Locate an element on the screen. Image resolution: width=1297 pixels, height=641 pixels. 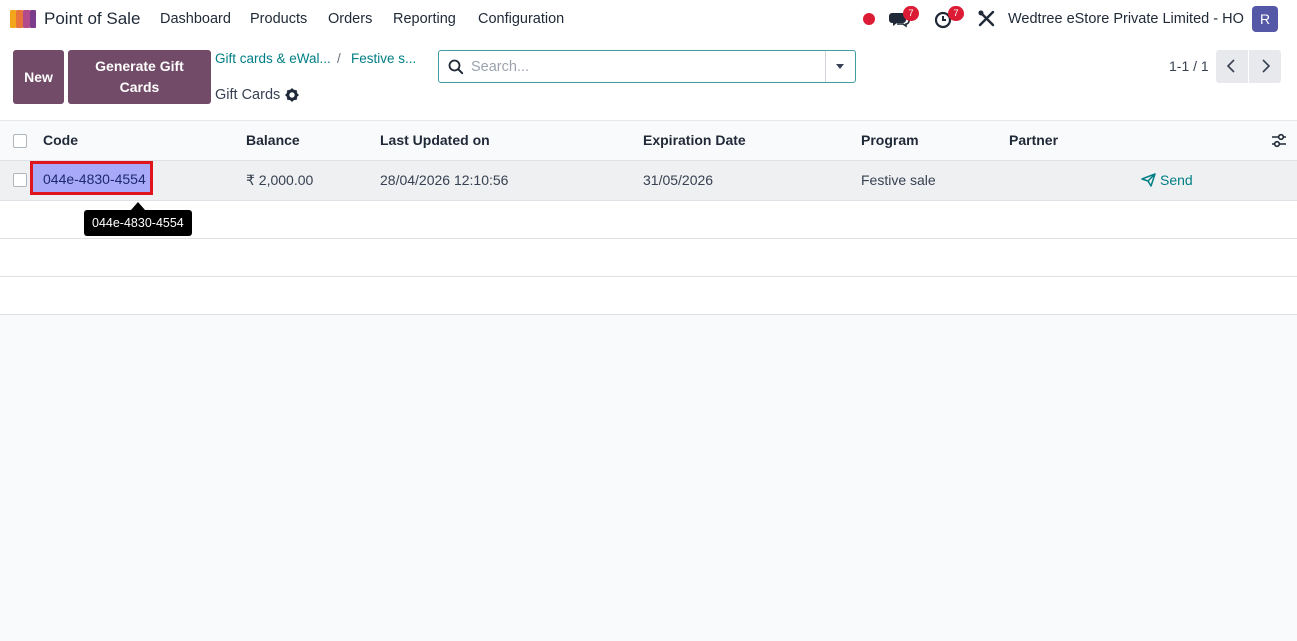
search-input is located at coordinates (646, 67).